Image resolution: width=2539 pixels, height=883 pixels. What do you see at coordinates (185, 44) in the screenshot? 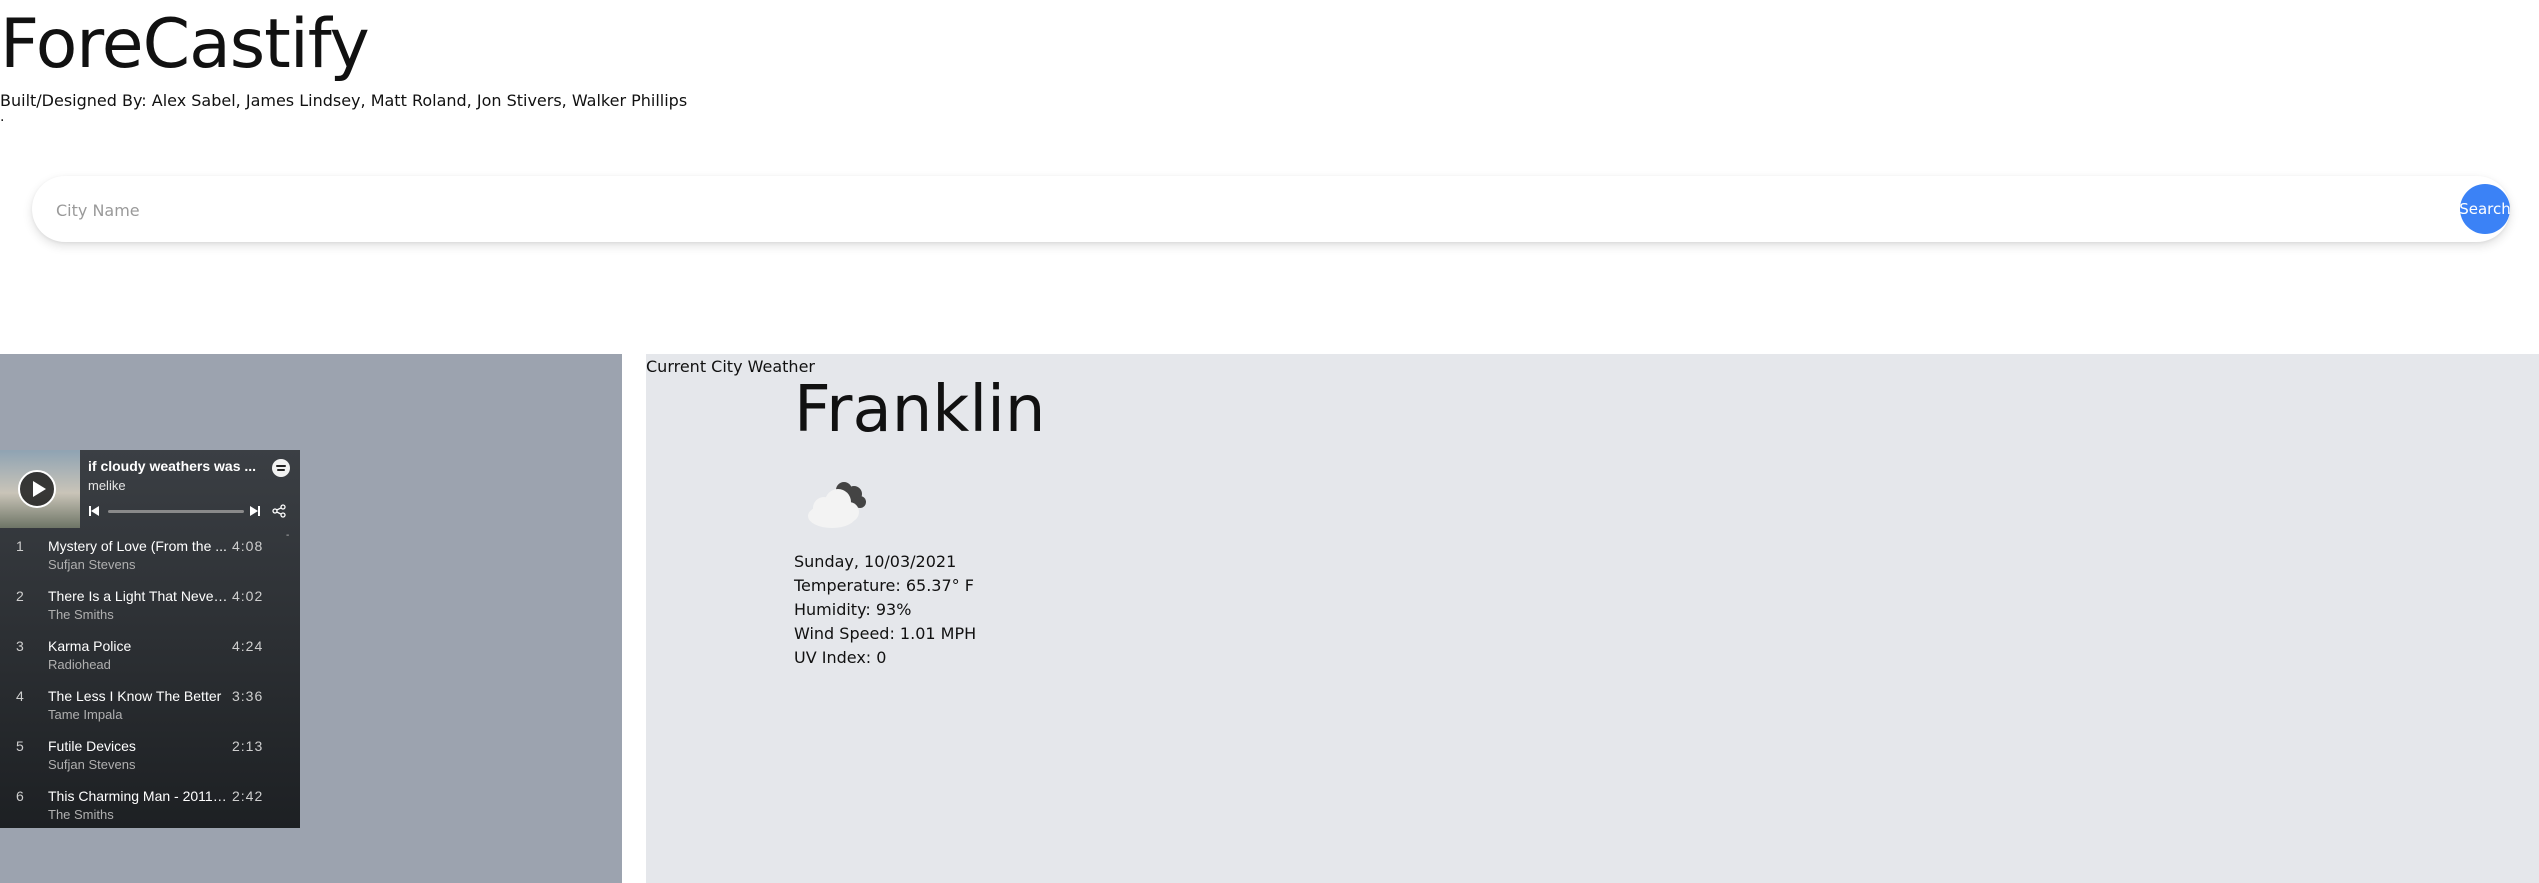
I see `app-title: ForeCastify` at bounding box center [185, 44].